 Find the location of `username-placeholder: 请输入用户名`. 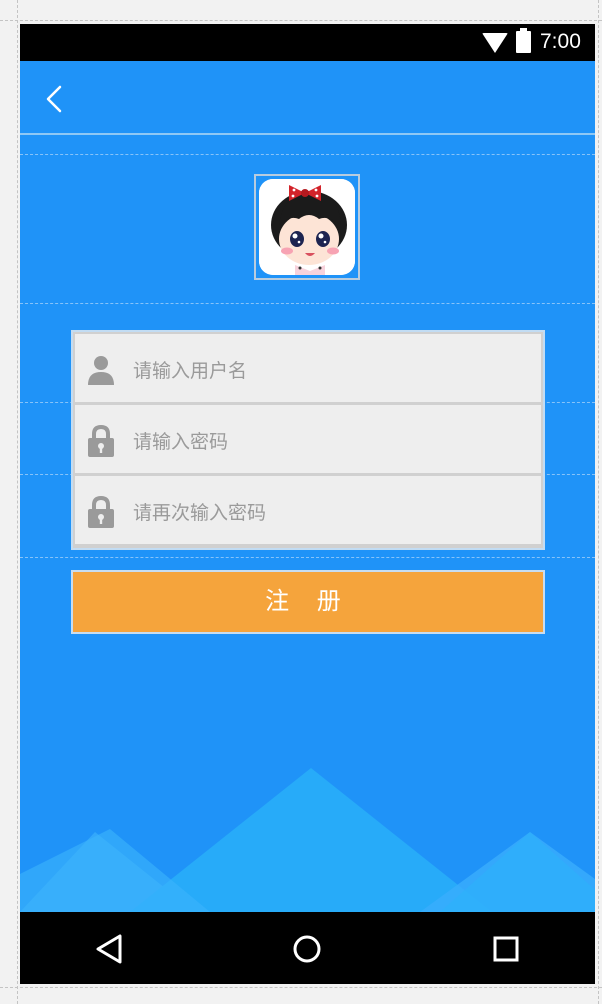

username-placeholder: 请输入用户名 is located at coordinates (190, 371).